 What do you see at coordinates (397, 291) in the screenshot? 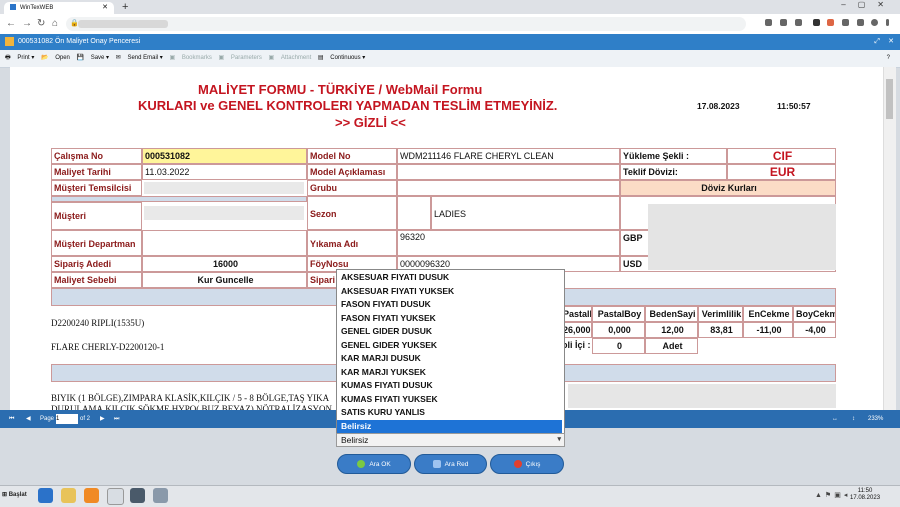
I see `dropdown-option: AKSESUAR FIYATI YUKSEK` at bounding box center [397, 291].